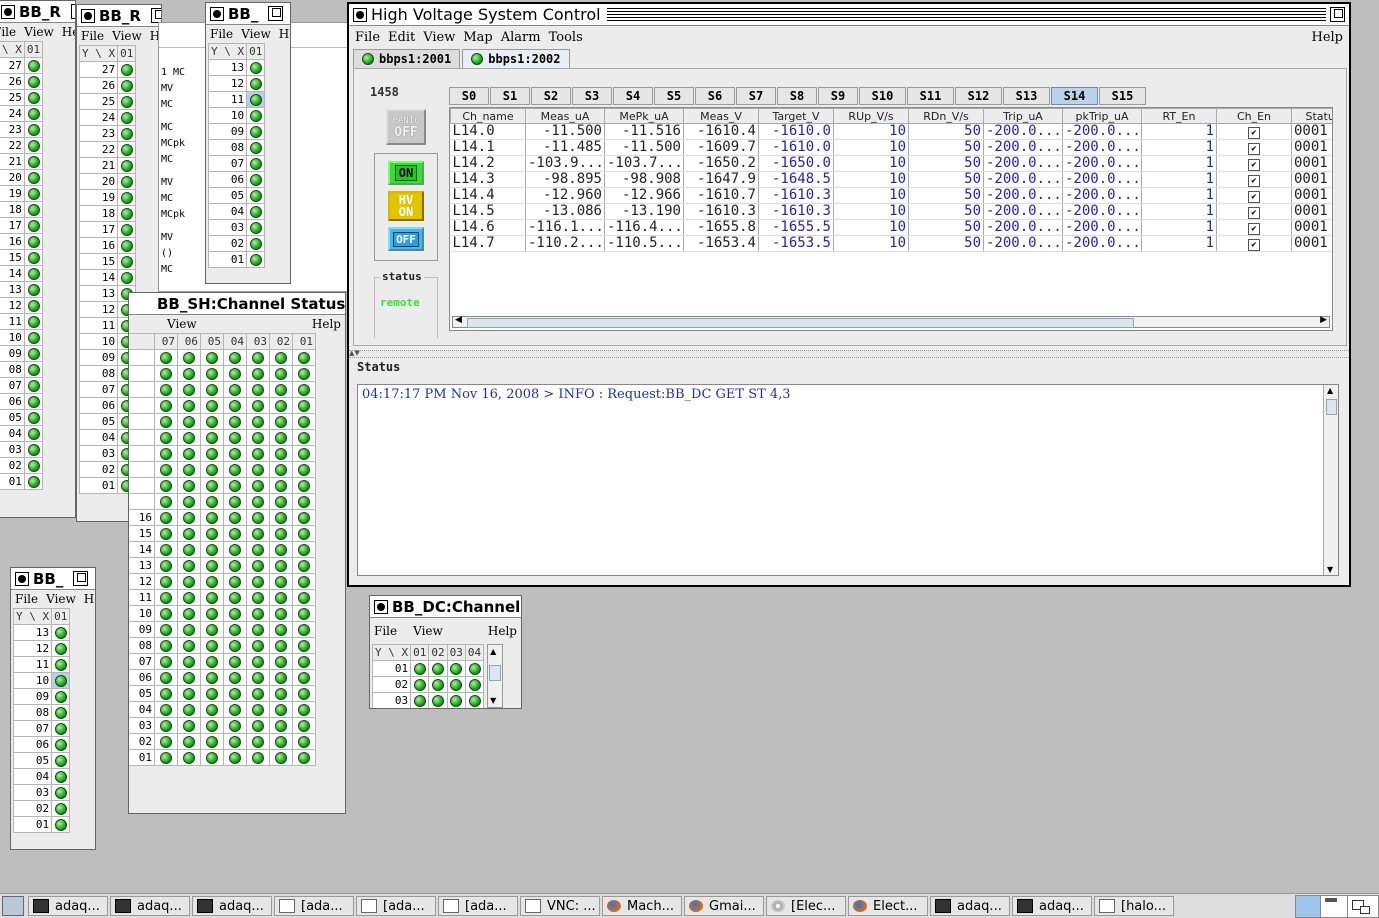  I want to click on table-cell: 50, so click(946, 163).